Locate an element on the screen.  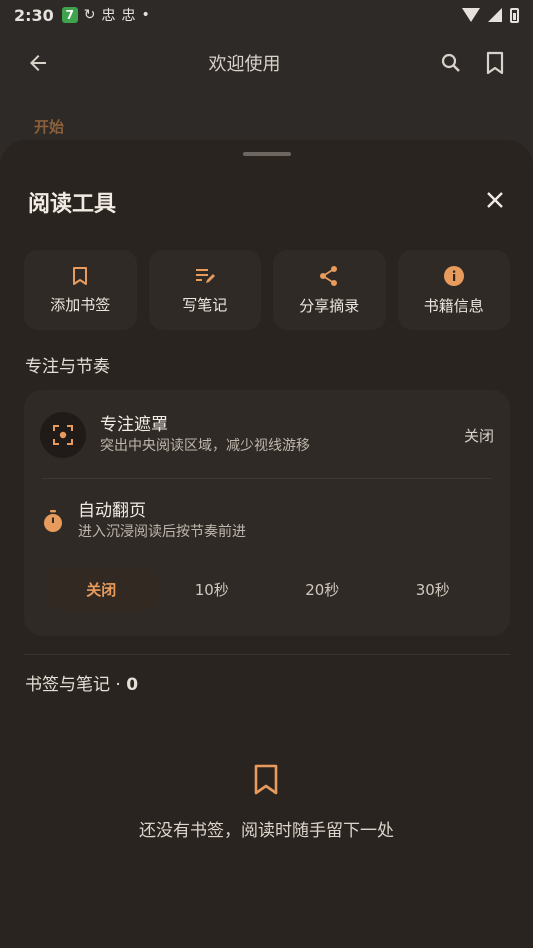
close-button is located at coordinates (495, 200).